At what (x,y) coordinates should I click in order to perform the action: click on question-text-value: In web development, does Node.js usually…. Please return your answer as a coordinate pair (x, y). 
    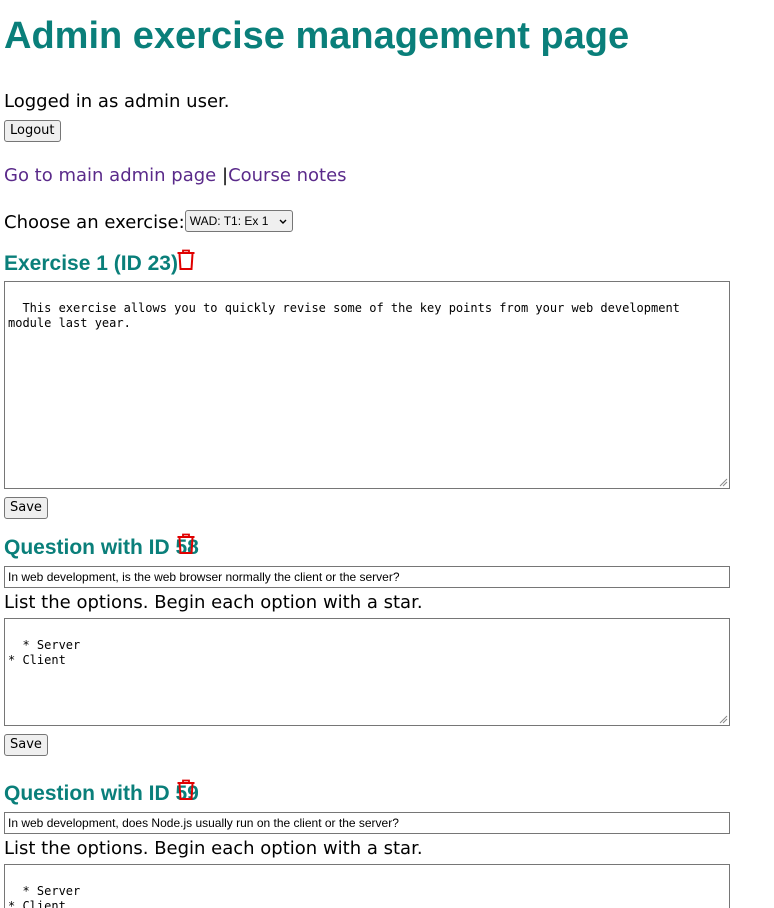
    Looking at the image, I should click on (203, 823).